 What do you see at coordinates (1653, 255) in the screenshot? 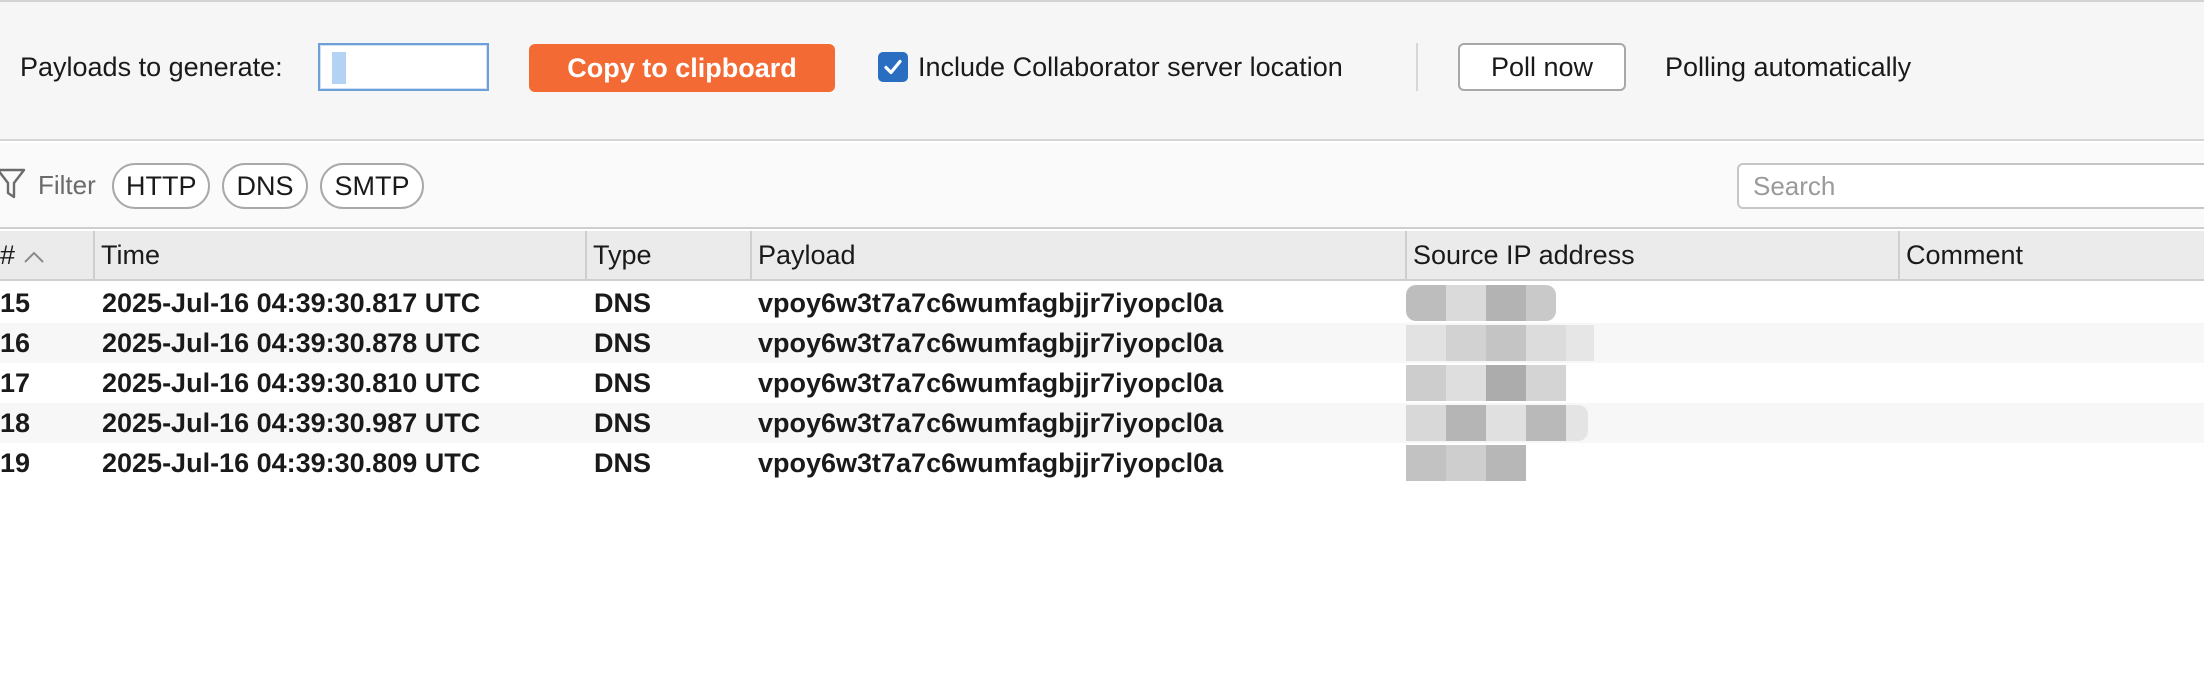
I see `column-header-source-ip: Source IP address` at bounding box center [1653, 255].